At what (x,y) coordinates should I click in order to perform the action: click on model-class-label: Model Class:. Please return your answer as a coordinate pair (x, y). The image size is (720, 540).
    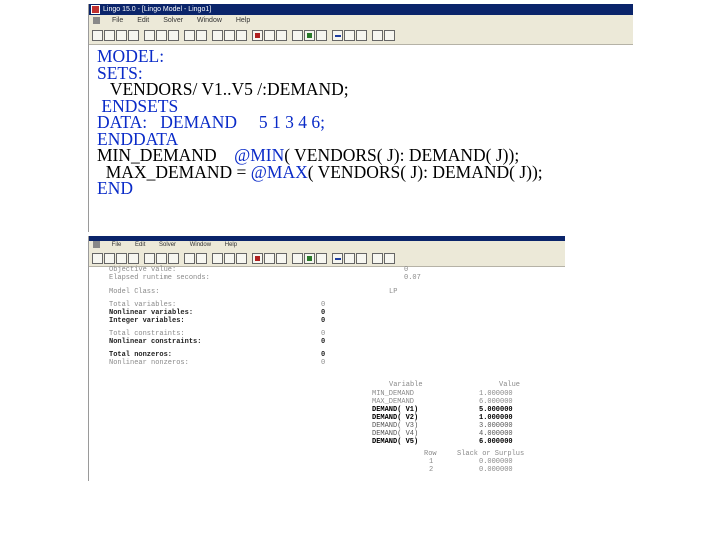
    Looking at the image, I should click on (134, 292).